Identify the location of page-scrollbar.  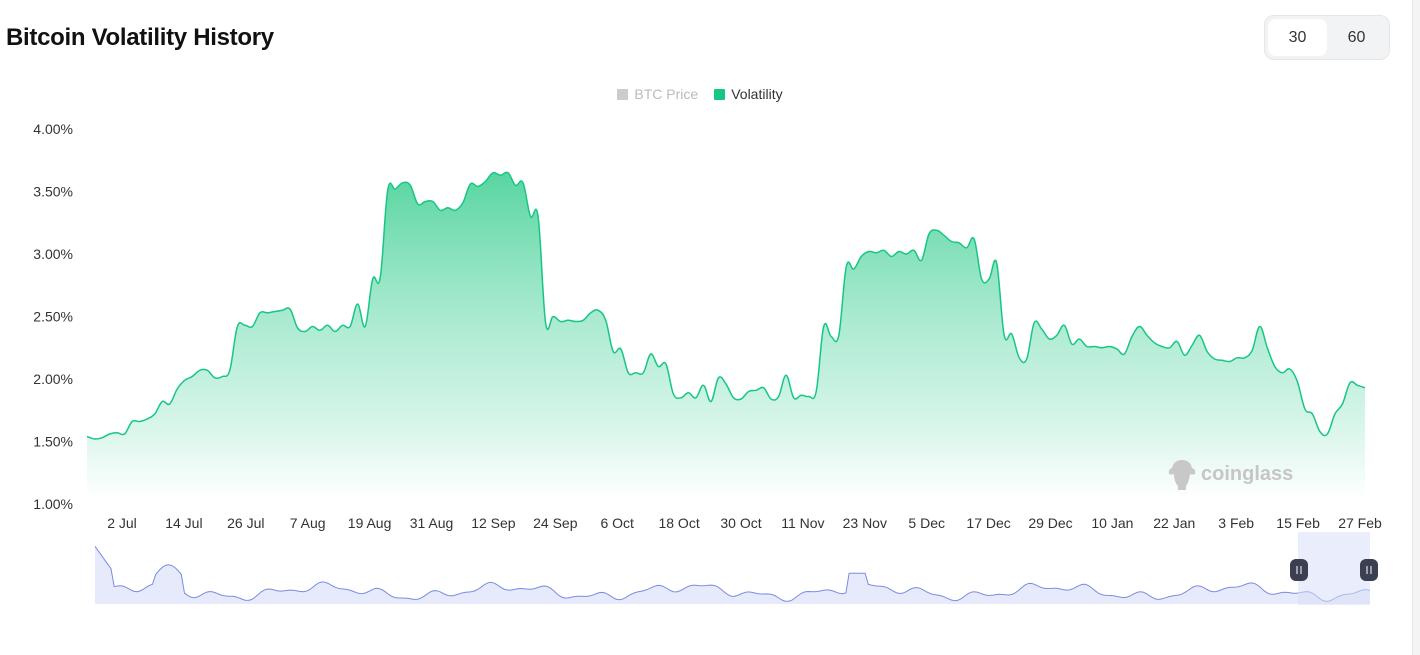
(1416, 327).